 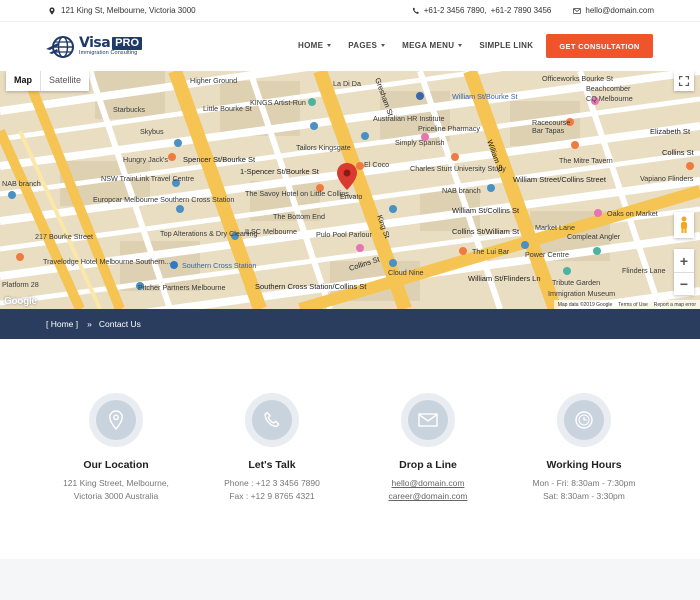 I want to click on map-label: Top Alterations & Dry Cleaning, so click(x=208, y=233).